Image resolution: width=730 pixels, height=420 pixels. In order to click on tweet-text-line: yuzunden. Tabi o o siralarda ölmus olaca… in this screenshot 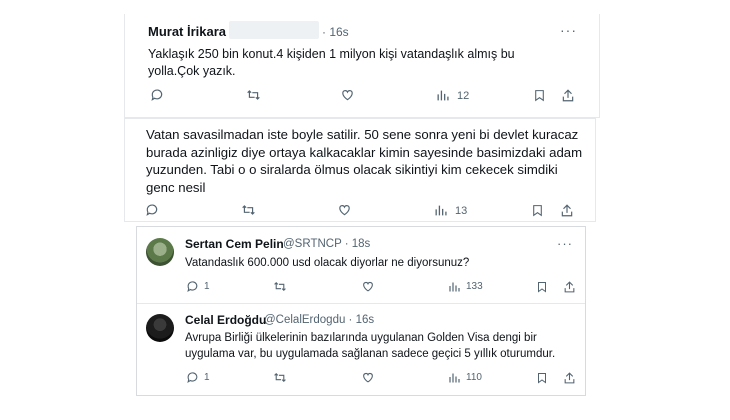, I will do `click(352, 169)`.